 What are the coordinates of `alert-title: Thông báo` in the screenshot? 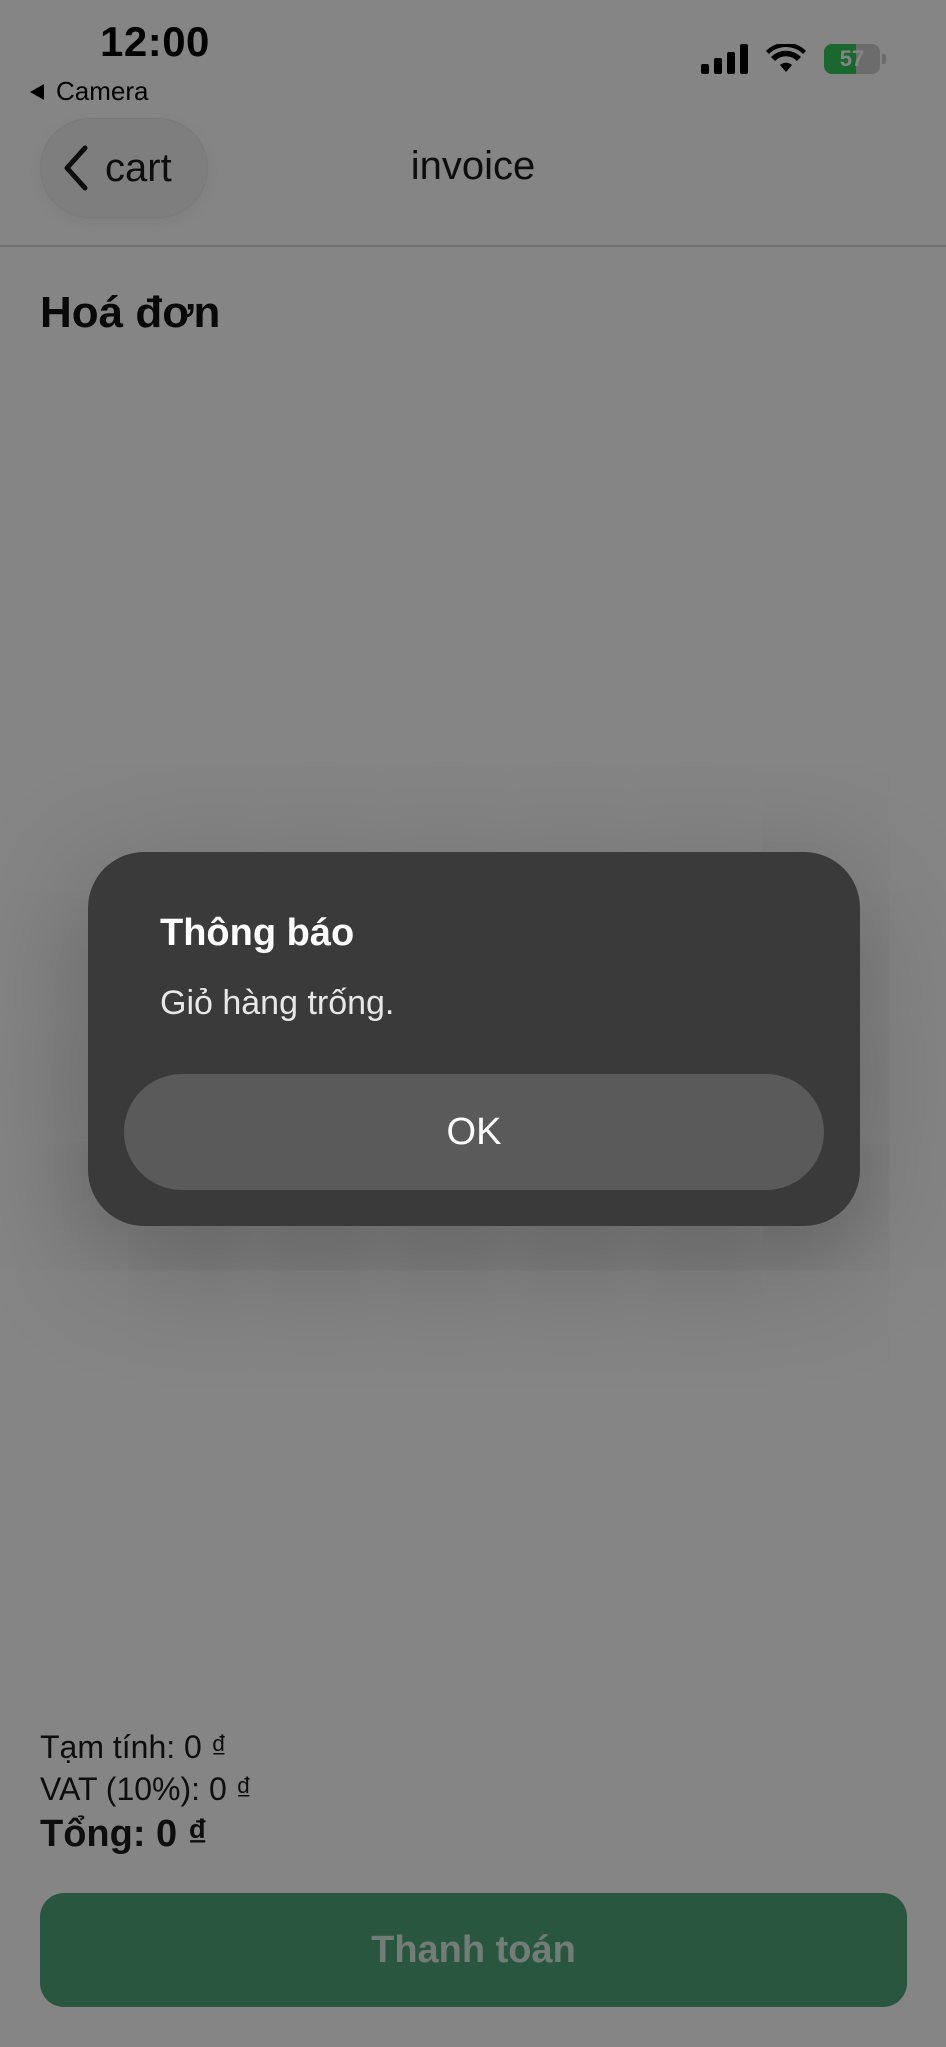 It's located at (257, 933).